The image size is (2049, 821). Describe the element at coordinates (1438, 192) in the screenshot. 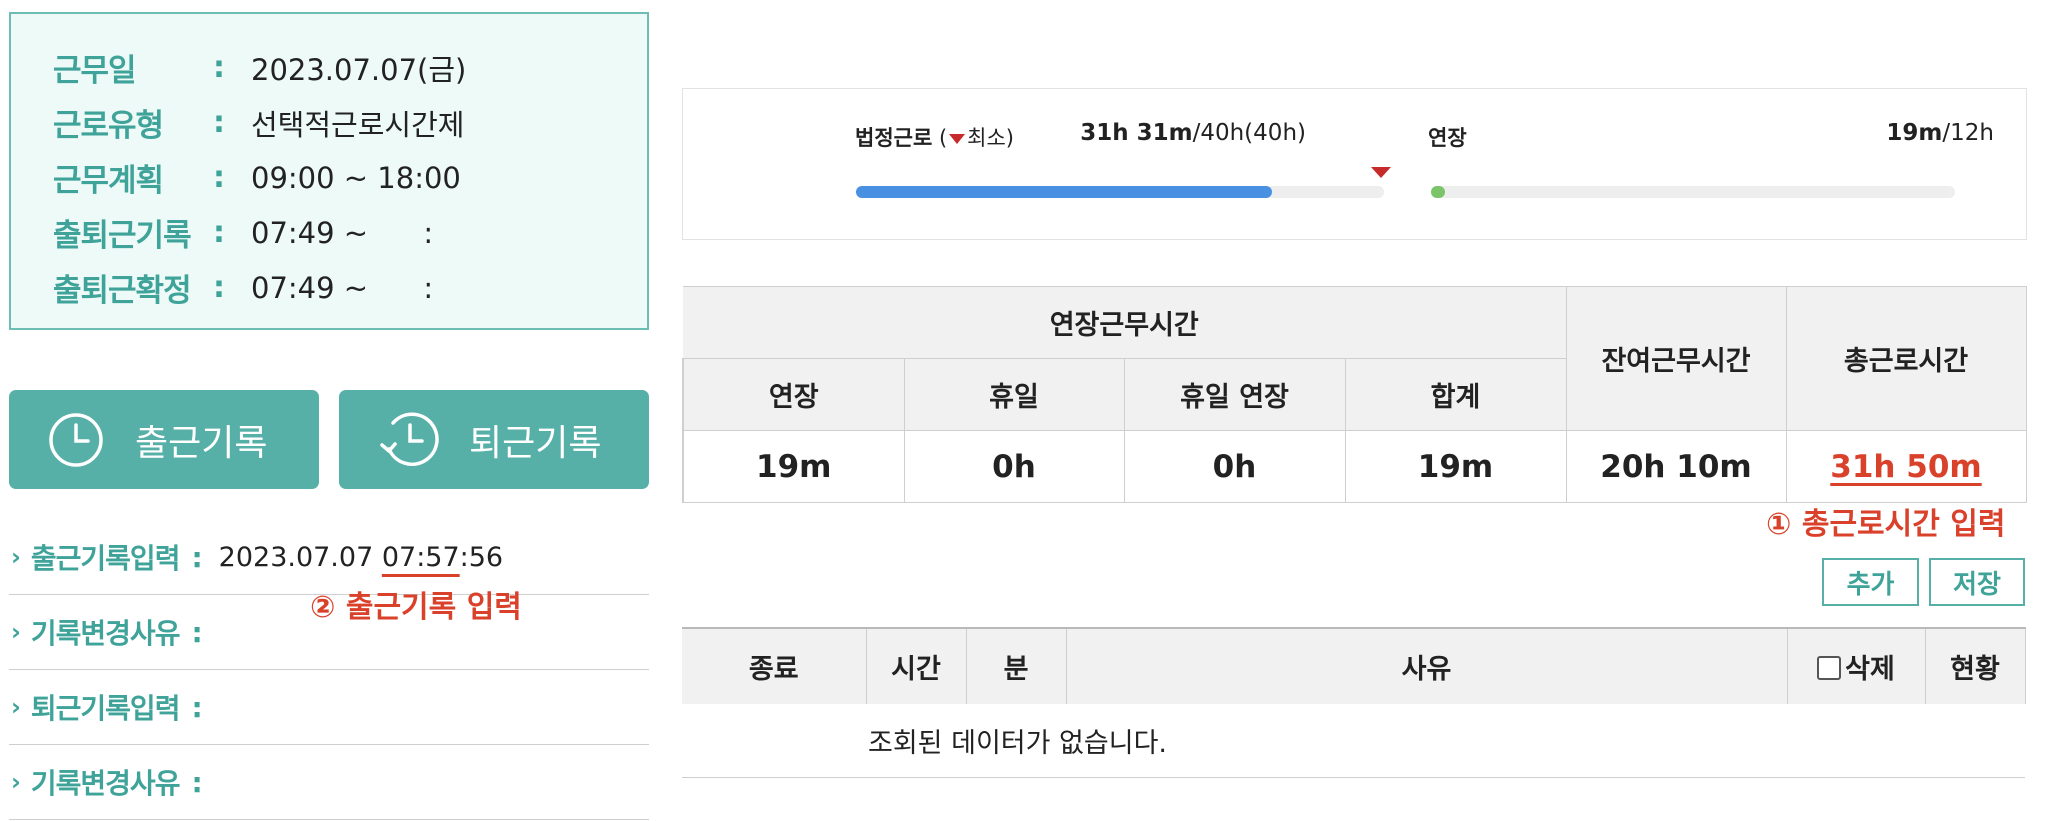

I see `overtime-progress-fill` at that location.